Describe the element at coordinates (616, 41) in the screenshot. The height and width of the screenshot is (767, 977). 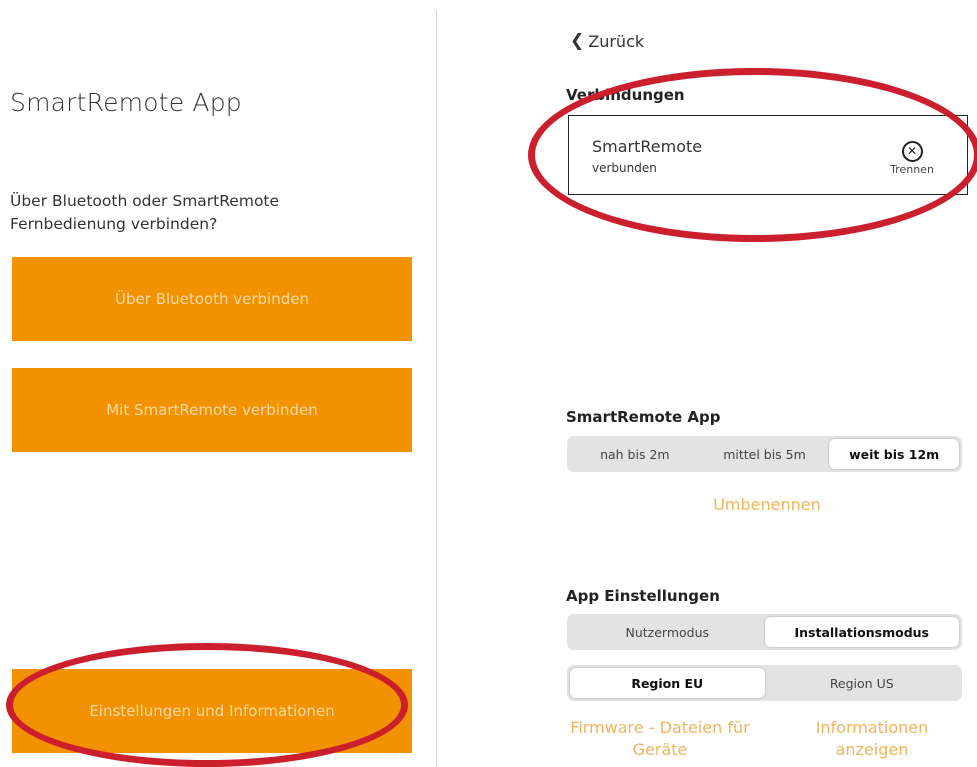
I see `back-label: Zurück` at that location.